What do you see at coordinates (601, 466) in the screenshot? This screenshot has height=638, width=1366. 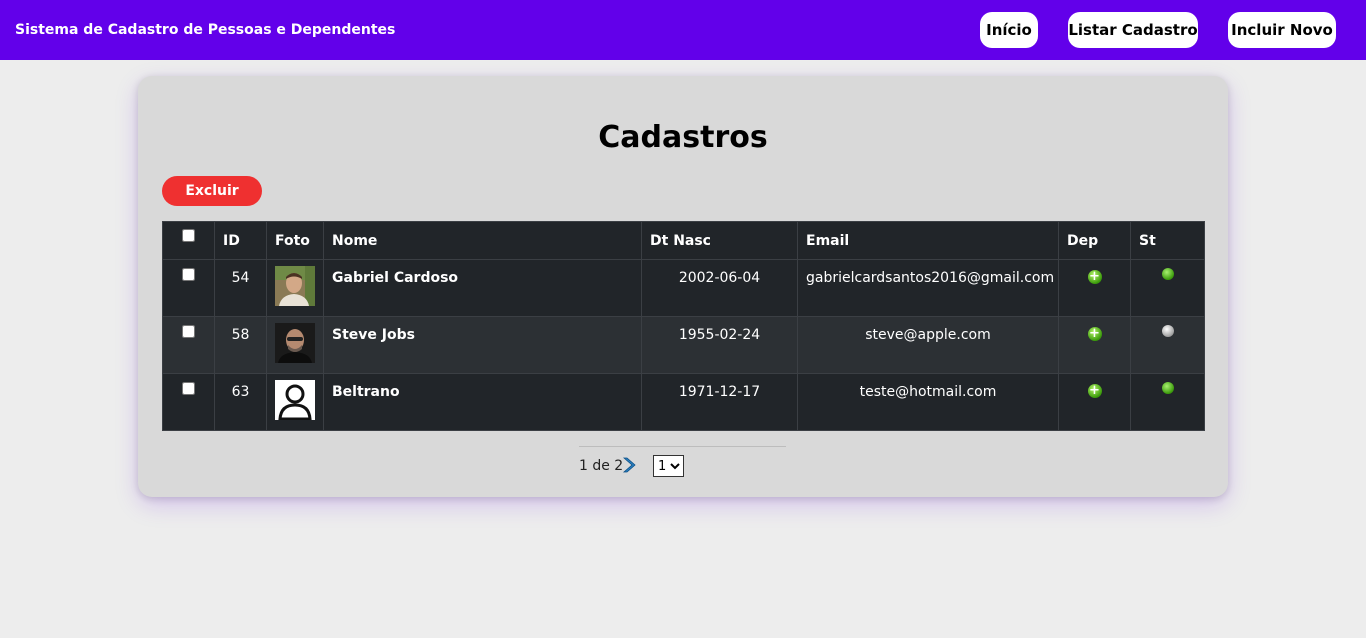 I see `pagination-status: 1 de 2` at bounding box center [601, 466].